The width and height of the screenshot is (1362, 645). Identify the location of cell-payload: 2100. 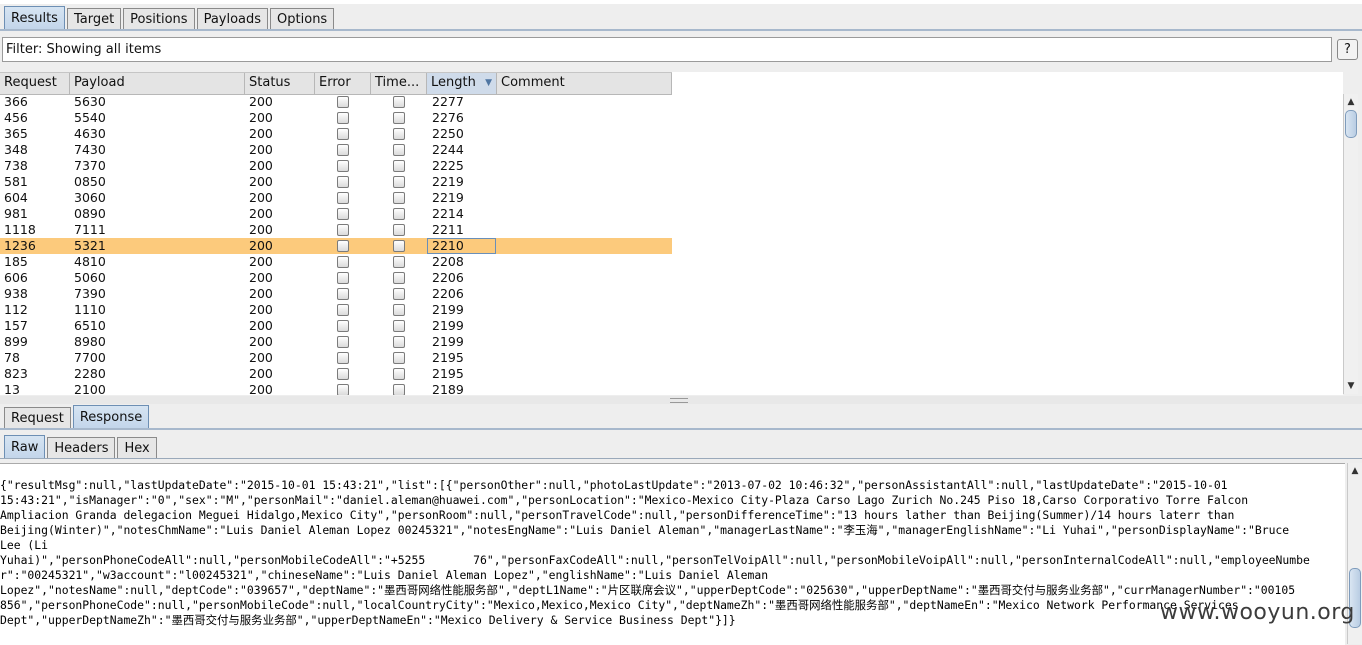
(90, 388).